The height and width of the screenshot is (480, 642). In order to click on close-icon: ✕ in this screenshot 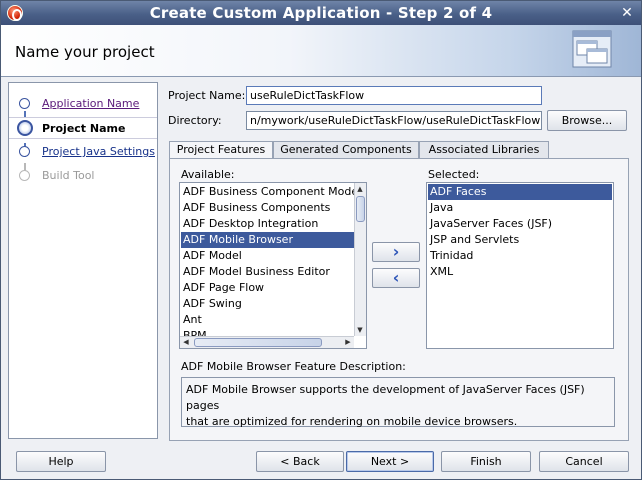, I will do `click(627, 13)`.